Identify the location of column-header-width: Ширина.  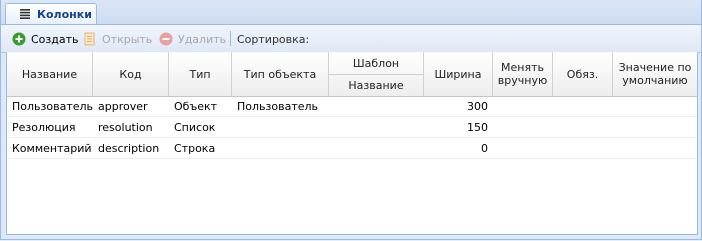
(458, 74).